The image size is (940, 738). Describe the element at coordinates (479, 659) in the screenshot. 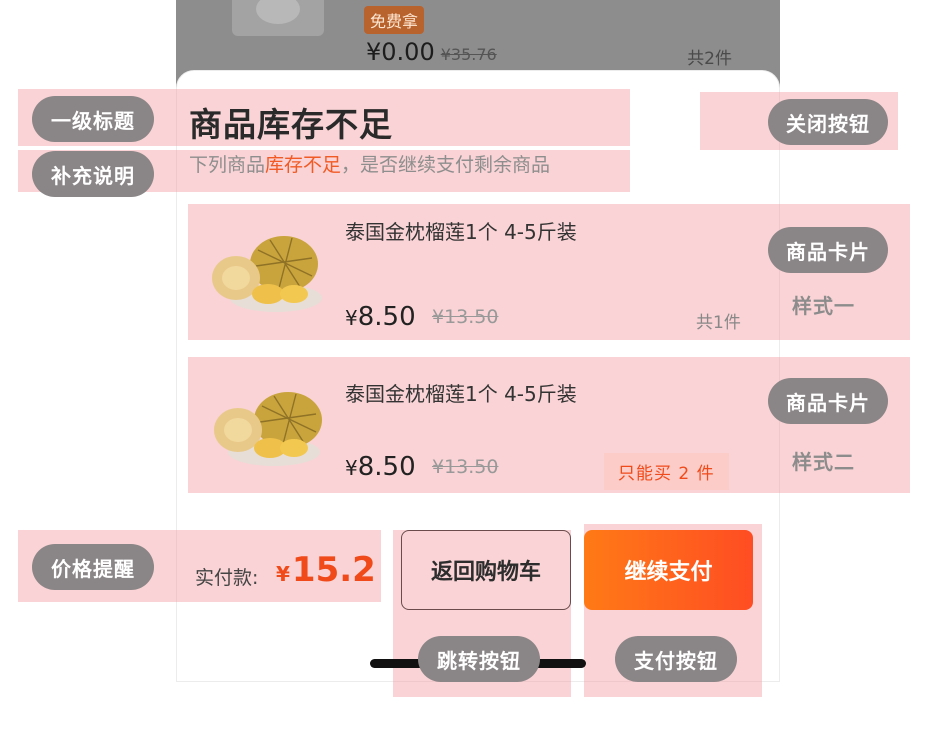

I see `annotation-jump-tag: 跳转按钮` at that location.